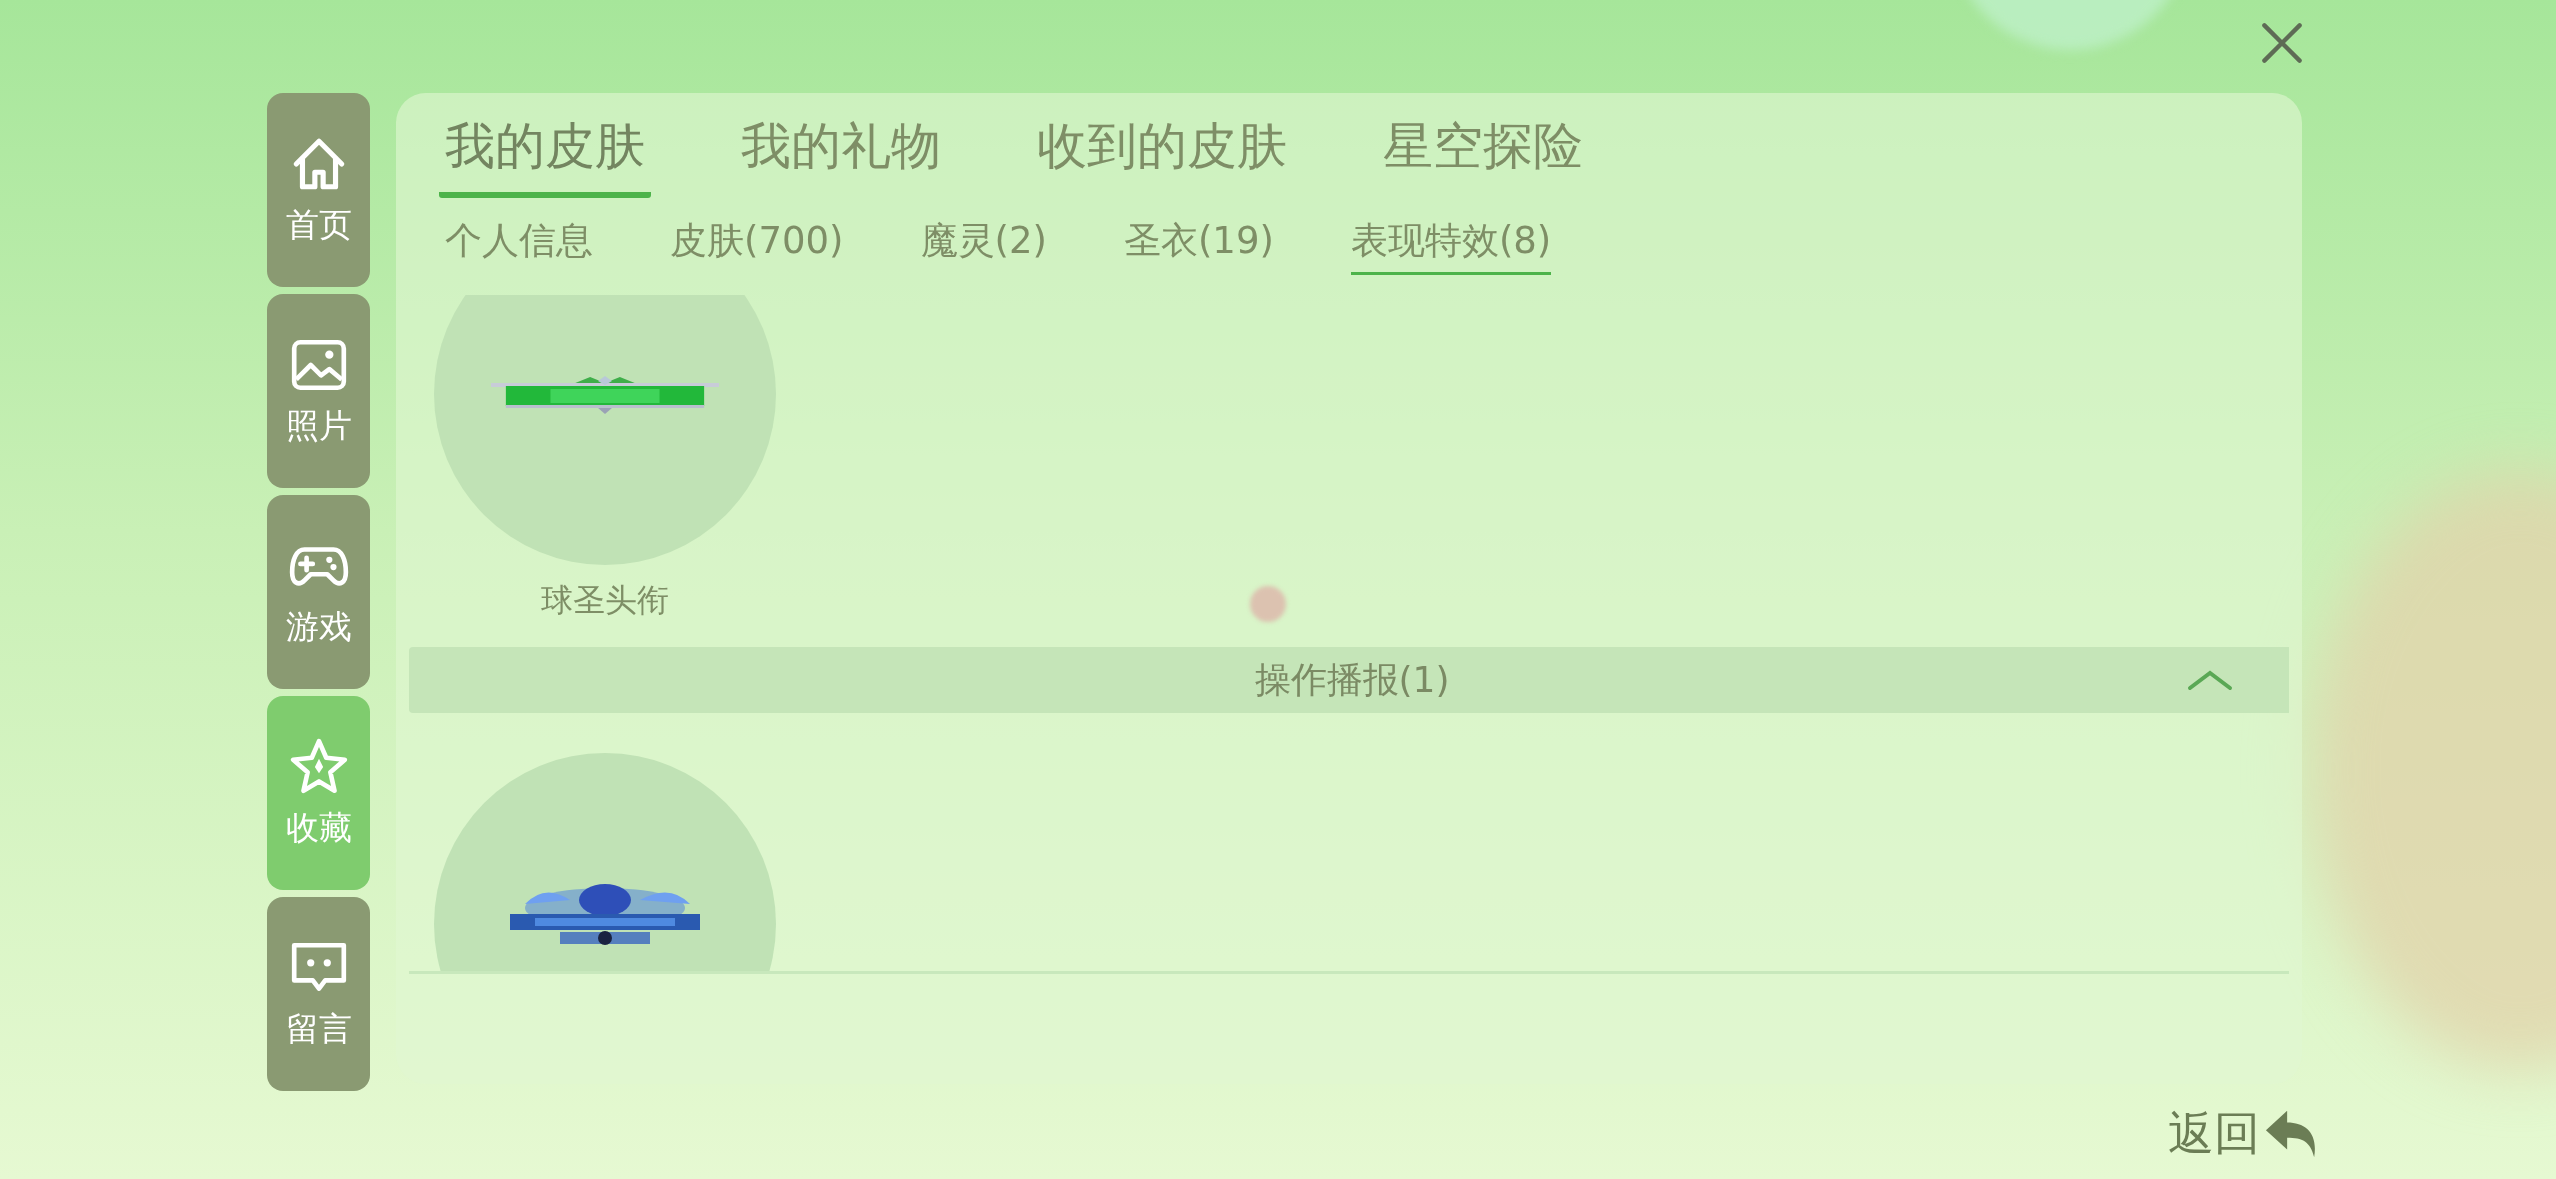 The image size is (2556, 1179). I want to click on tab: 我的皮肤, so click(545, 155).